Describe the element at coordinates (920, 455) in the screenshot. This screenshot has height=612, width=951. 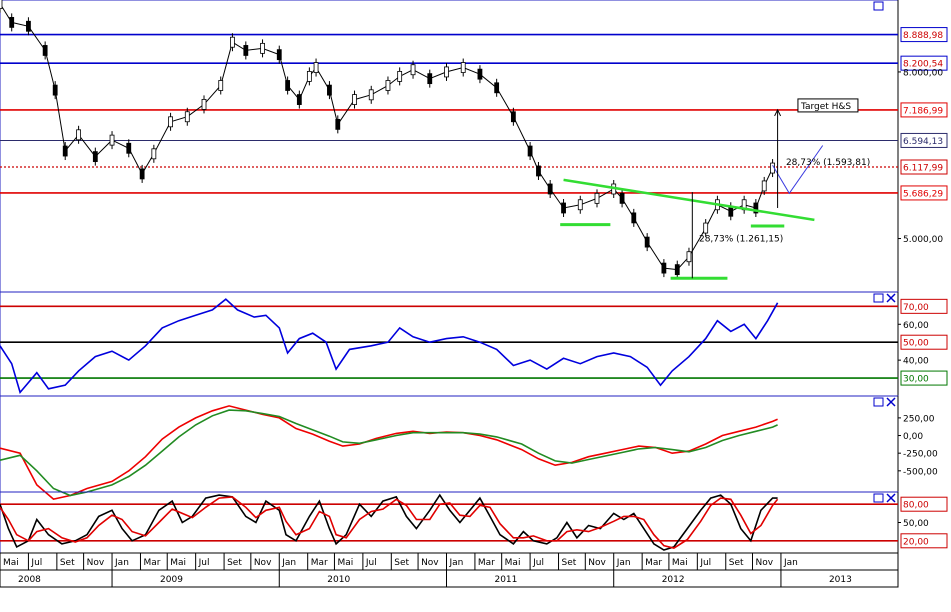
I see `y-tick-label: -250,00` at that location.